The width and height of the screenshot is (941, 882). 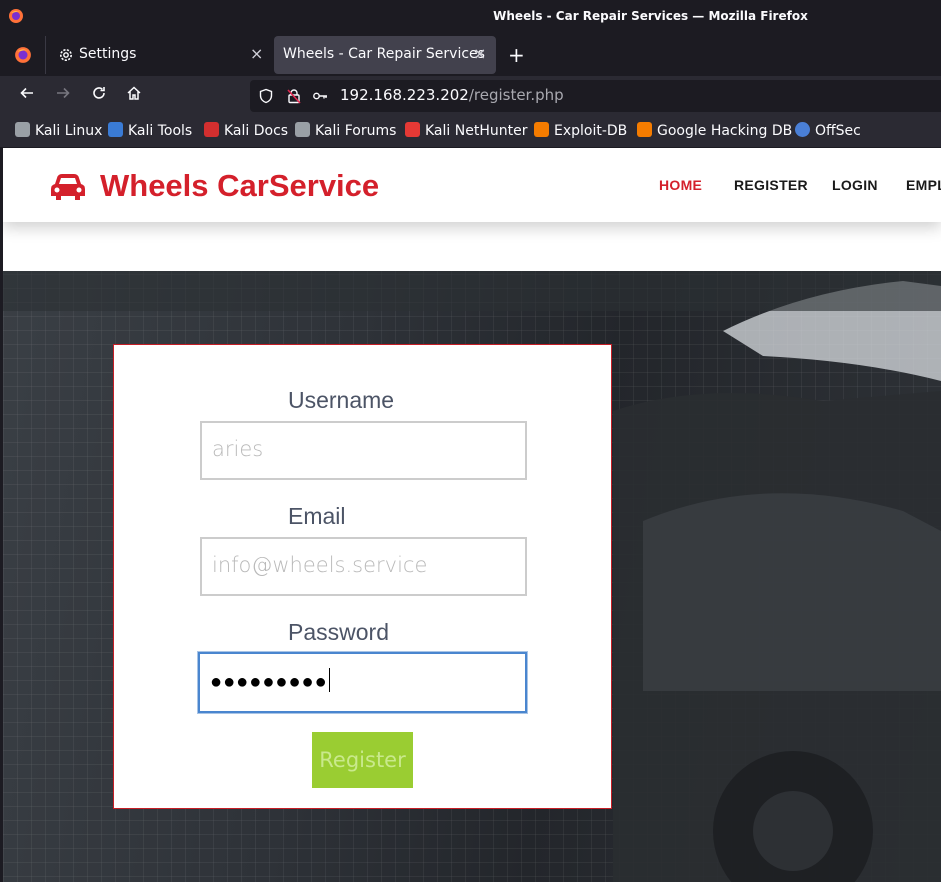 I want to click on tab-settings: Settings ×, so click(x=157, y=55).